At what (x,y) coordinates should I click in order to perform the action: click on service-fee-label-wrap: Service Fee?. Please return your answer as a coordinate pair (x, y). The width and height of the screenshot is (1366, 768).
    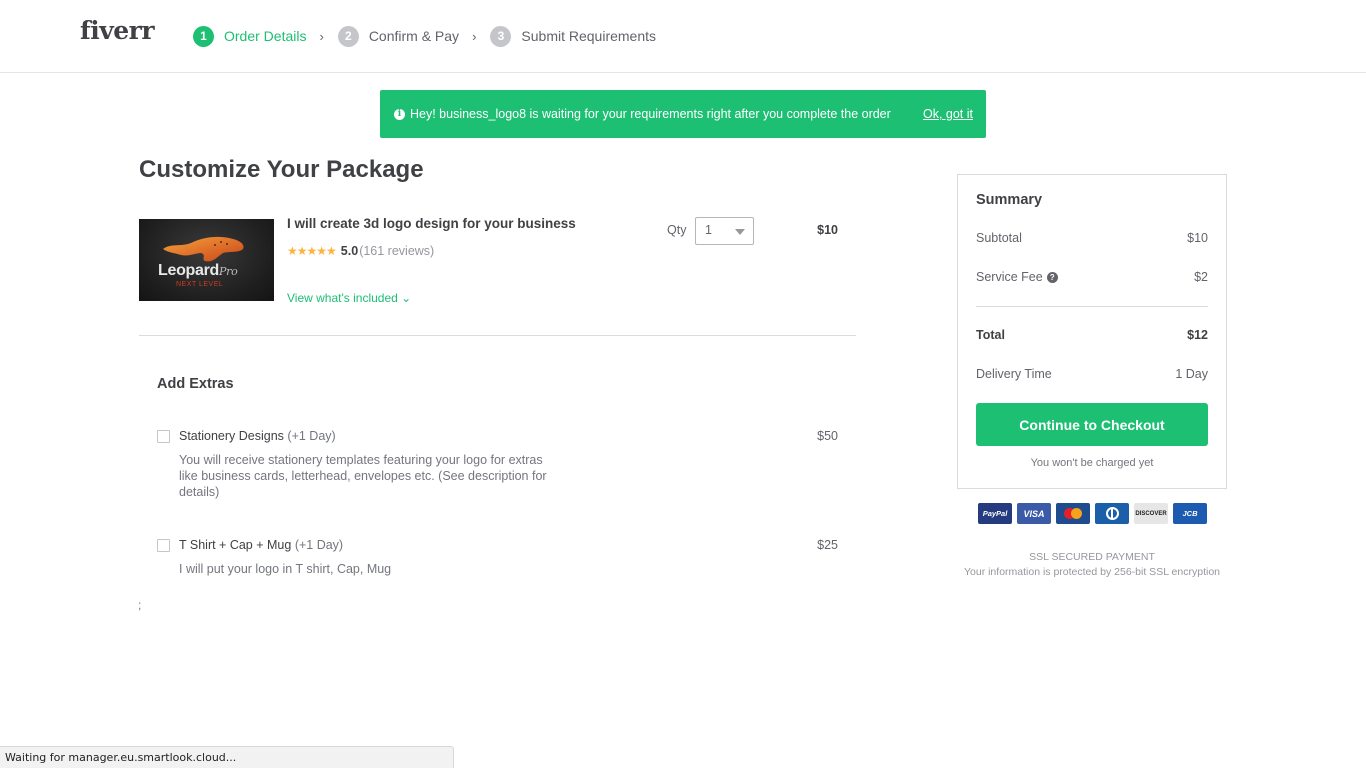
    Looking at the image, I should click on (1017, 277).